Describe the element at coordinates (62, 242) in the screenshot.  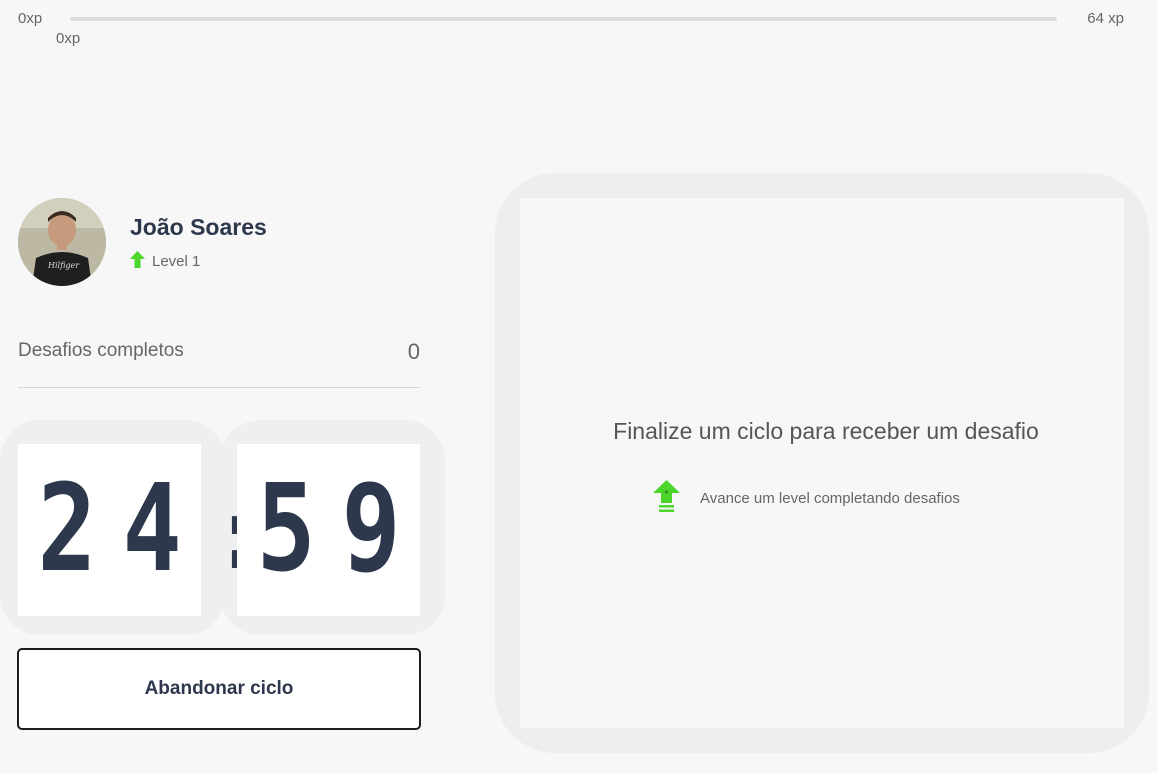
I see `avatar: Hilfiger` at that location.